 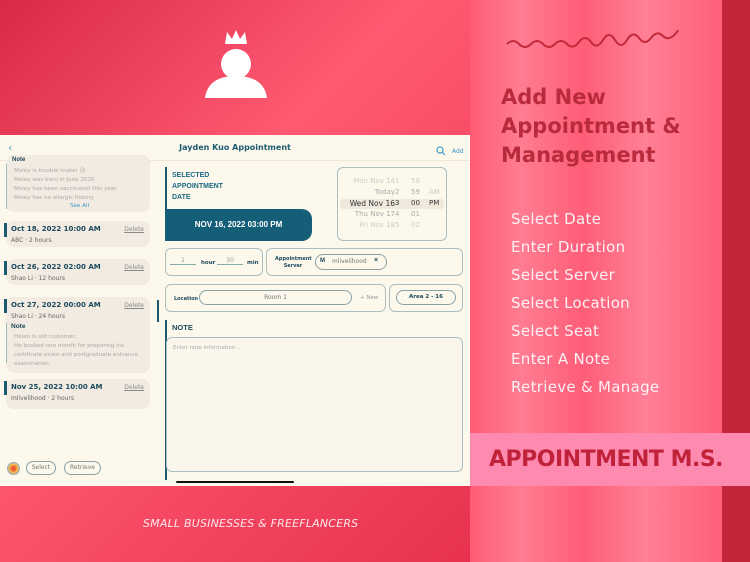 I want to click on picker-minute: 59, so click(x=415, y=192).